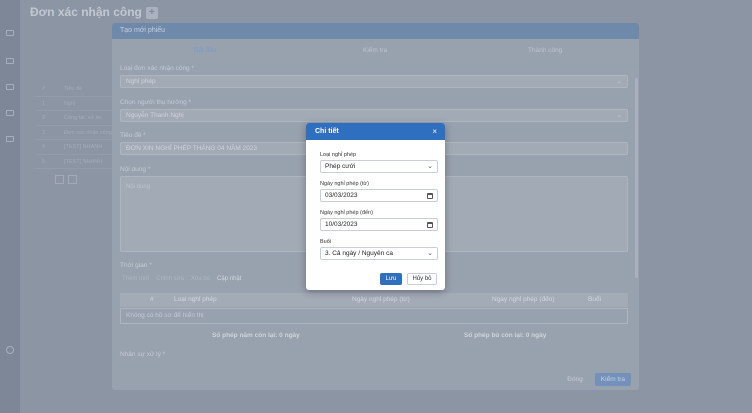 This screenshot has width=752, height=413. I want to click on scrollbar, so click(636, 178).